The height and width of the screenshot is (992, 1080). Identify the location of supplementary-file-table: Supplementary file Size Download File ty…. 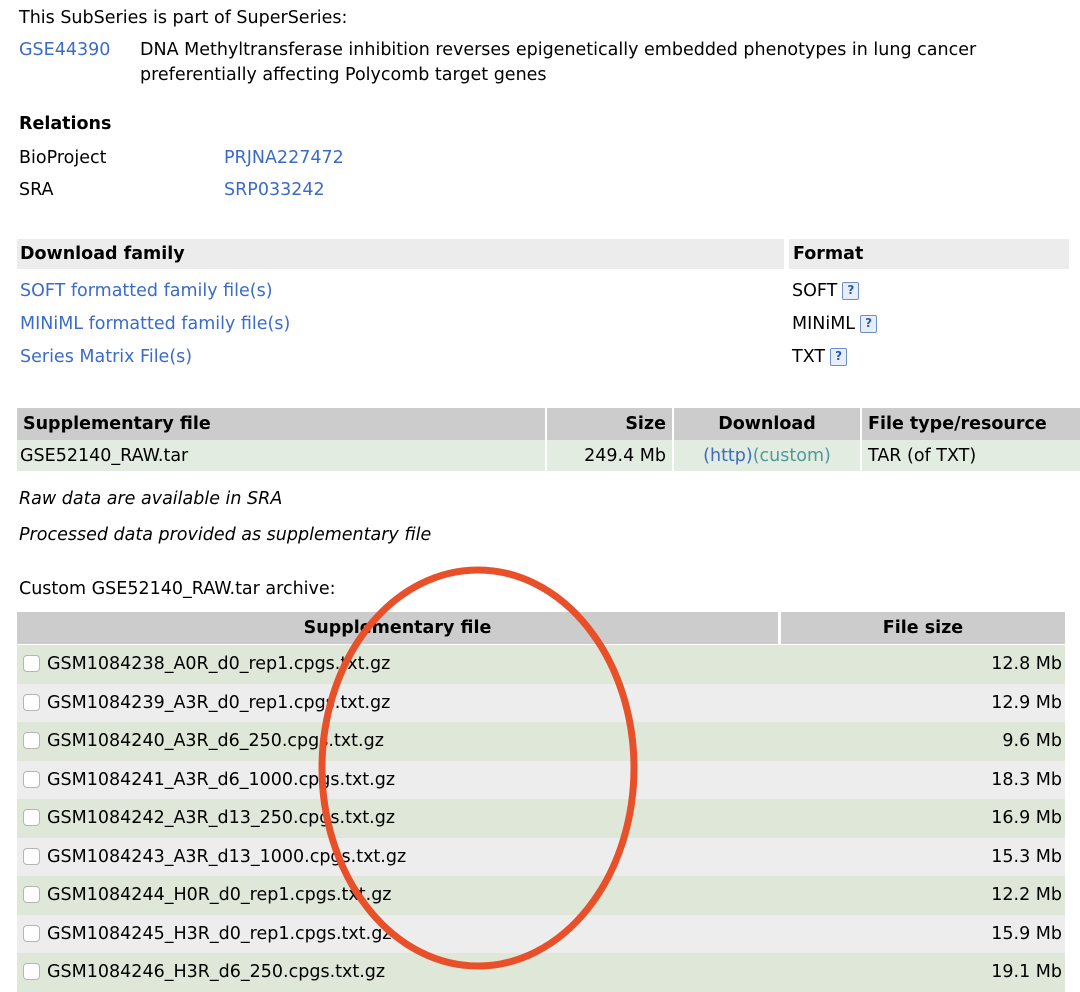
(548, 439).